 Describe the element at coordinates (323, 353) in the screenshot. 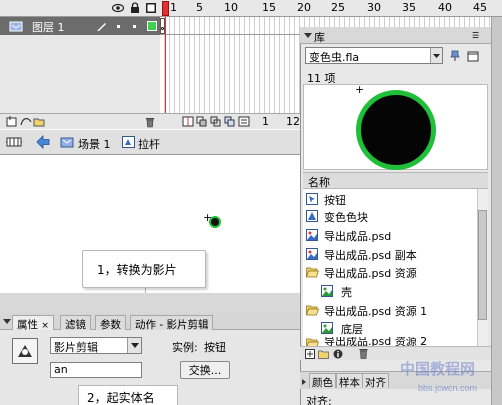

I see `new-folder-icon` at that location.